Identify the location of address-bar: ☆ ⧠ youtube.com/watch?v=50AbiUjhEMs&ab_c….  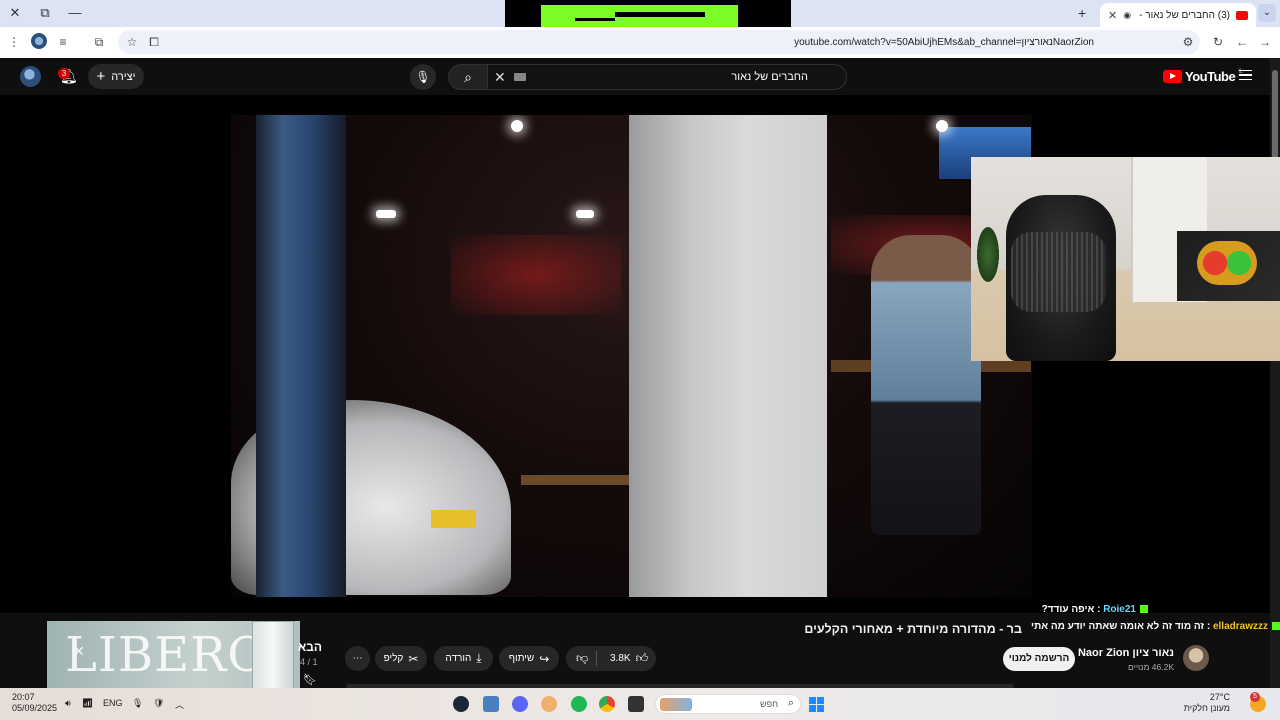
(659, 42).